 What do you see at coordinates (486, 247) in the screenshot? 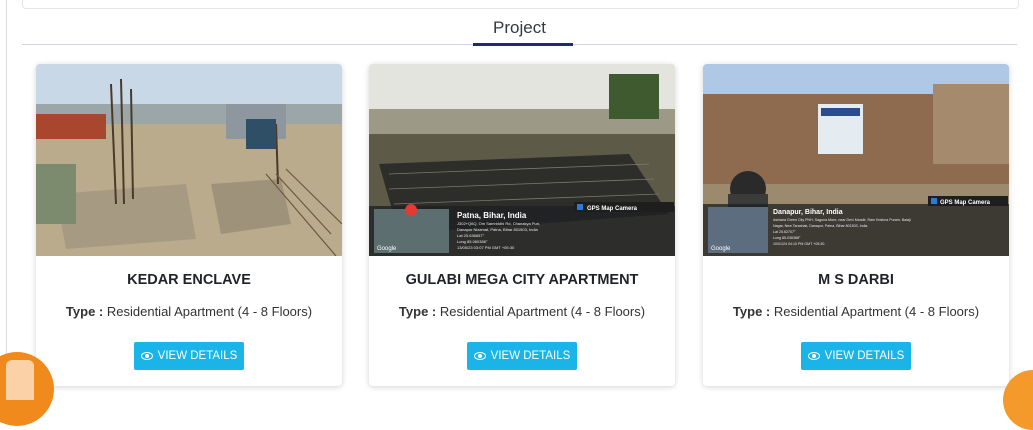
I see `svg-text: 13/05/23 03:07 PM GMT +05:30` at bounding box center [486, 247].